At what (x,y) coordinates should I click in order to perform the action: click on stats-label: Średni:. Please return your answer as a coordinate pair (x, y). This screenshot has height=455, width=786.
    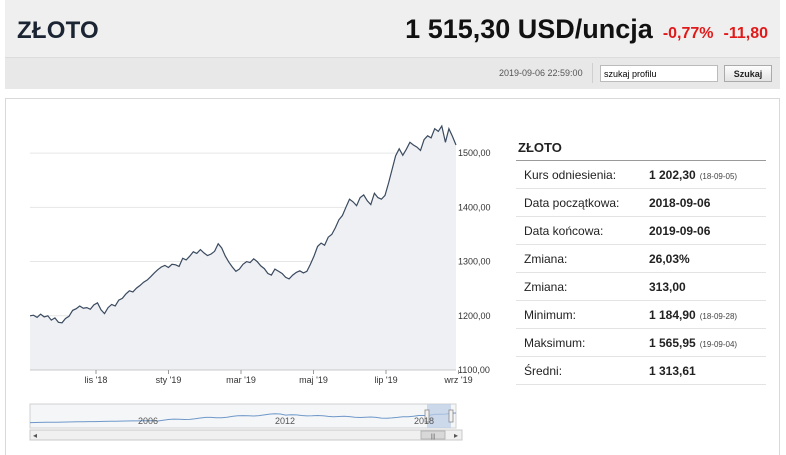
    Looking at the image, I should click on (543, 370).